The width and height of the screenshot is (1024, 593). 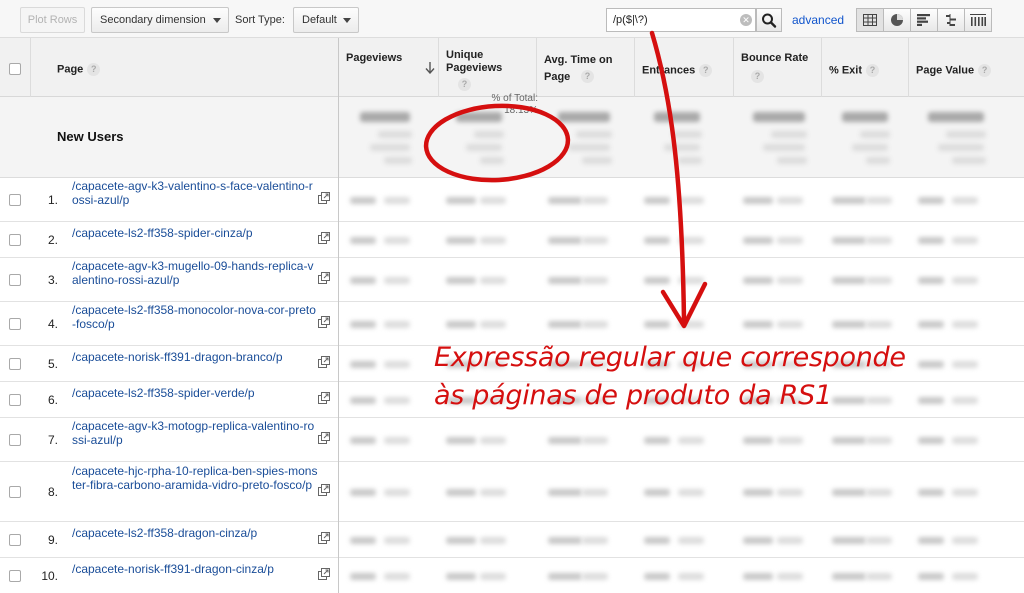 What do you see at coordinates (15, 69) in the screenshot?
I see `select-all-checkbox` at bounding box center [15, 69].